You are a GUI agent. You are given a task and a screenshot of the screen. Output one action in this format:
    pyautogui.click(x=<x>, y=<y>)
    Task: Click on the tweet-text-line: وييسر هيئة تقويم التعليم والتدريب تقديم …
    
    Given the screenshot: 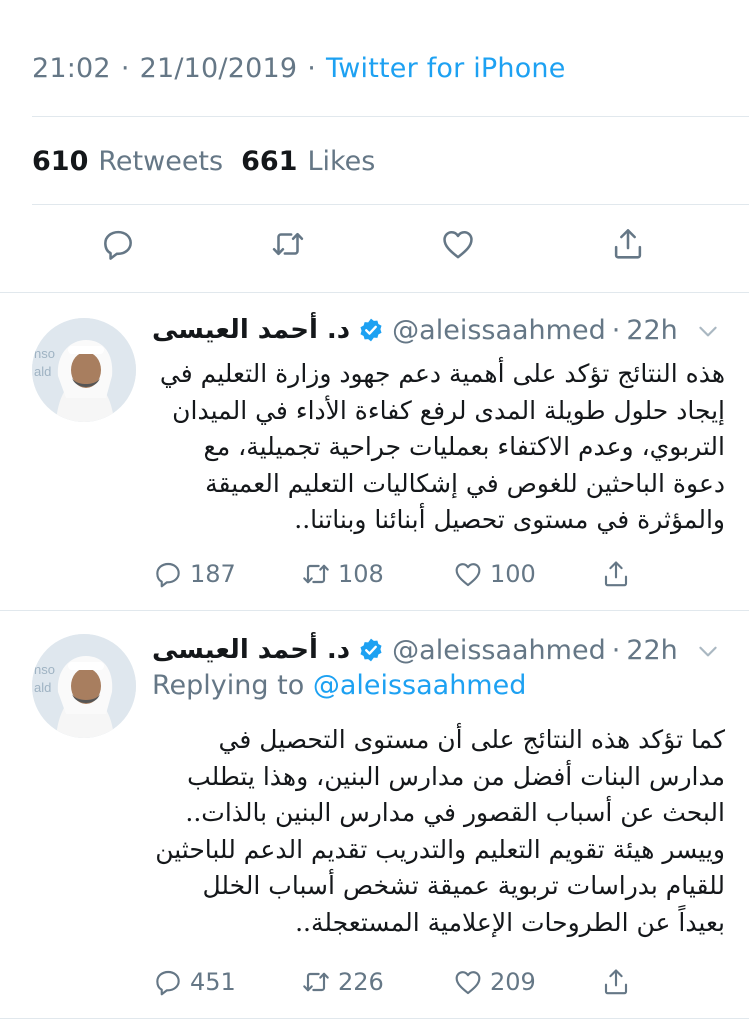 What is the action you would take?
    pyautogui.click(x=440, y=849)
    